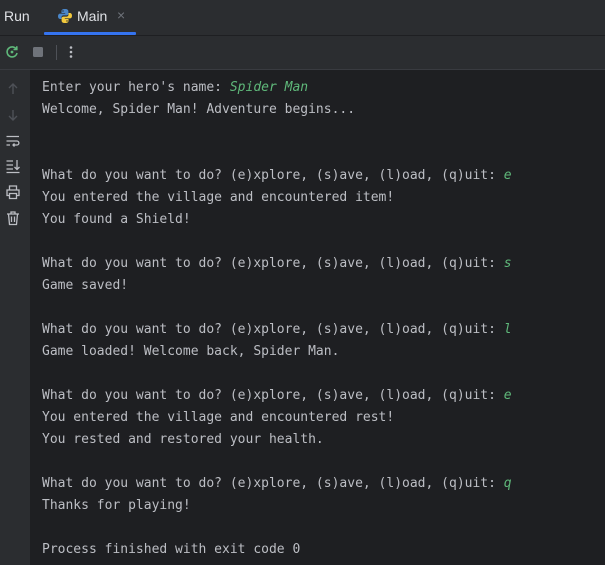 This screenshot has width=605, height=565. I want to click on toolbar-separator, so click(56, 52).